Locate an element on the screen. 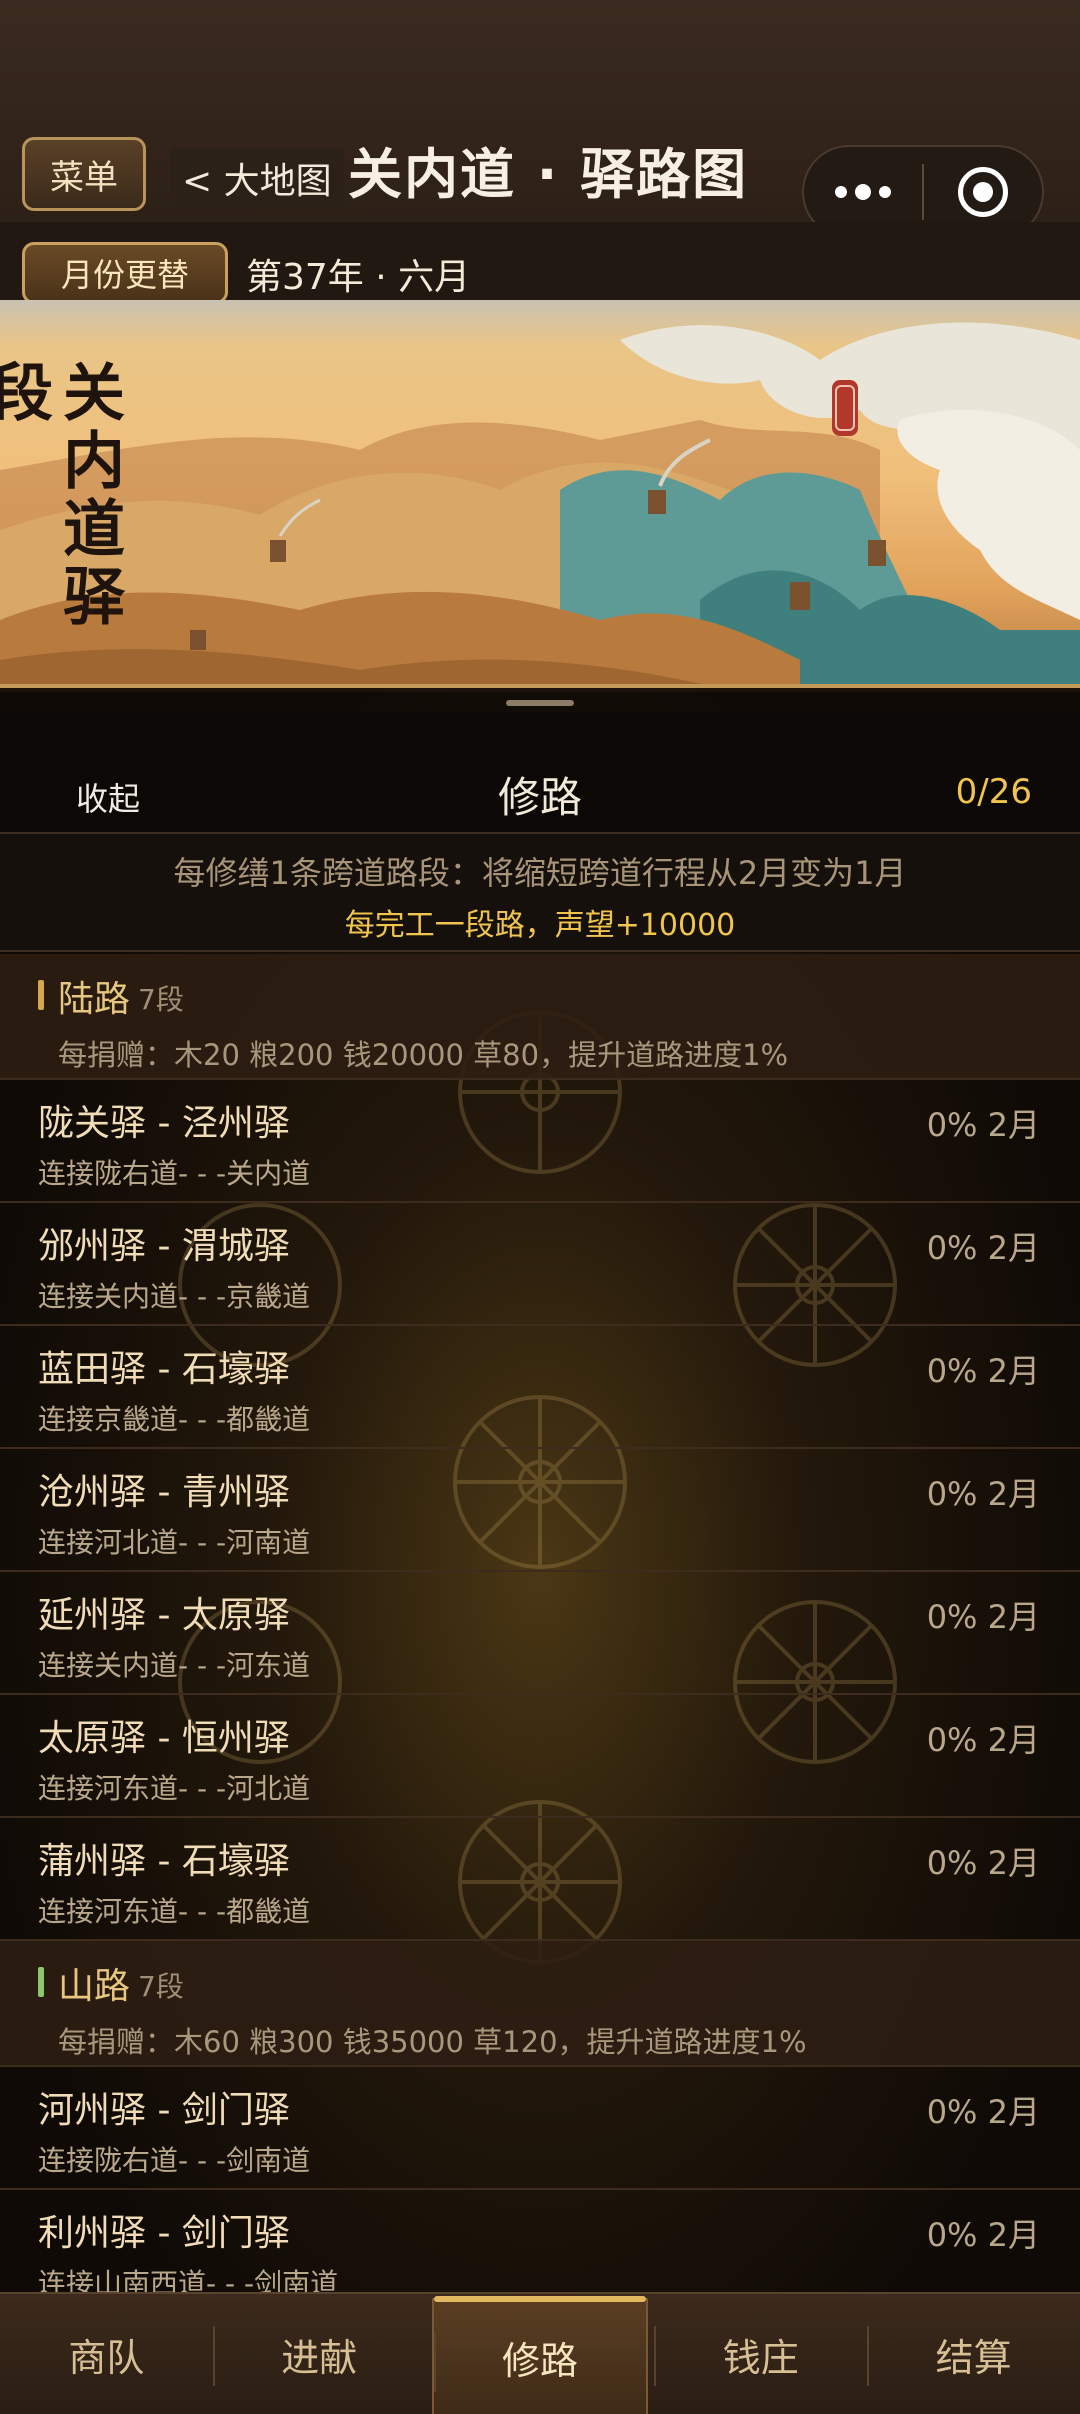  route-connection: 连接京畿道- - -都畿道 is located at coordinates (174, 1419).